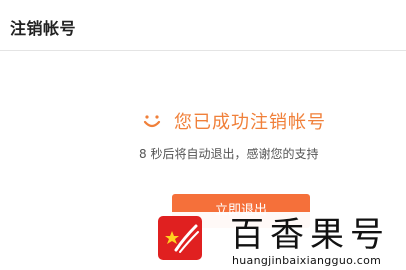  Describe the element at coordinates (203, 50) in the screenshot. I see `header-divider` at that location.